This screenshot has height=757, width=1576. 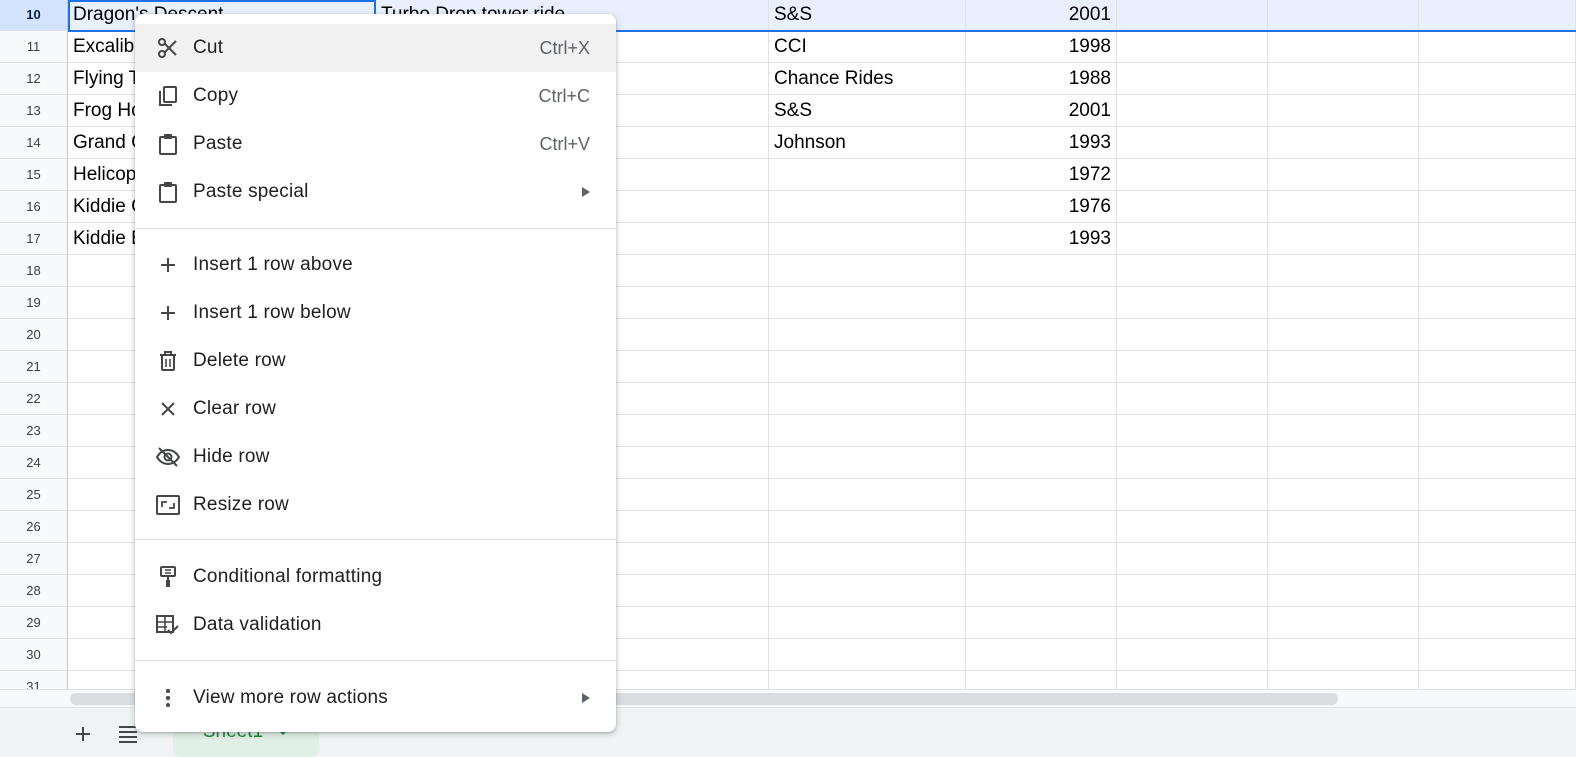 What do you see at coordinates (34, 399) in the screenshot?
I see `row-header: 22` at bounding box center [34, 399].